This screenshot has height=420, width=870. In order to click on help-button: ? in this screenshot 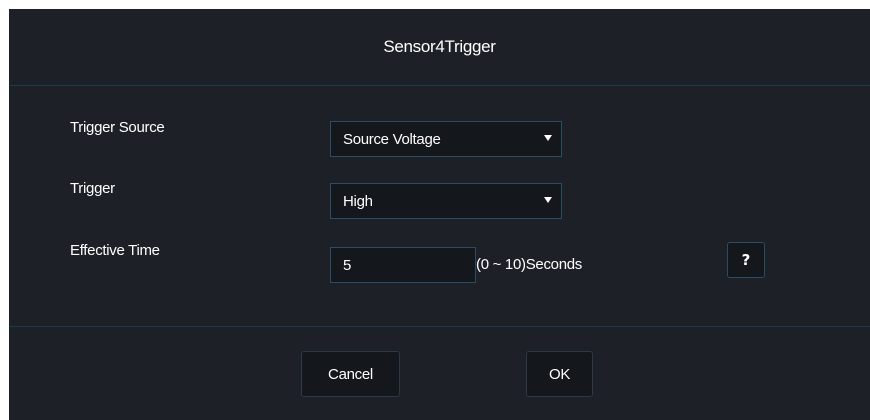, I will do `click(746, 260)`.